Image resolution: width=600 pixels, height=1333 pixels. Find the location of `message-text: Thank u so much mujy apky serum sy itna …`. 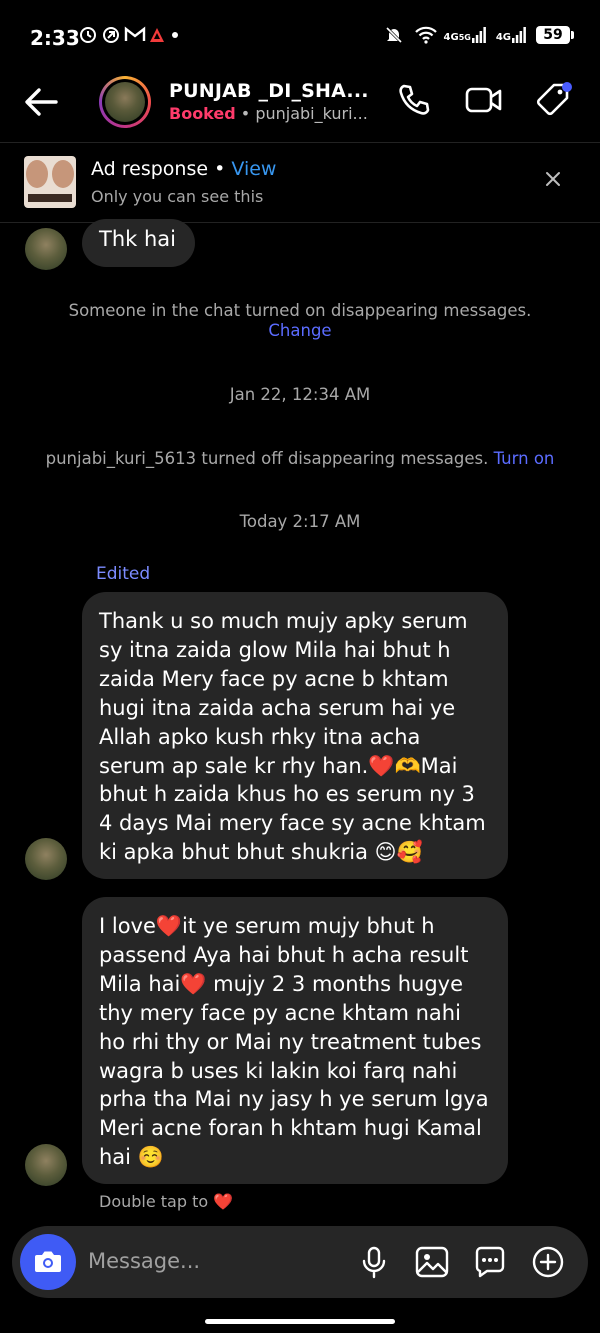

message-text: Thank u so much mujy apky serum sy itna … is located at coordinates (292, 737).